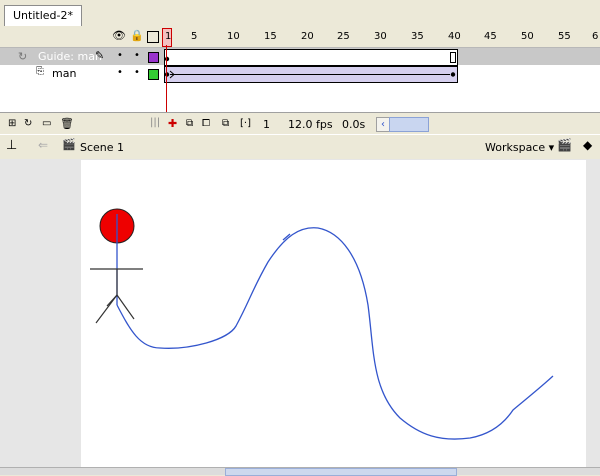  What do you see at coordinates (341, 472) in the screenshot?
I see `scrollbar-thumb` at bounding box center [341, 472].